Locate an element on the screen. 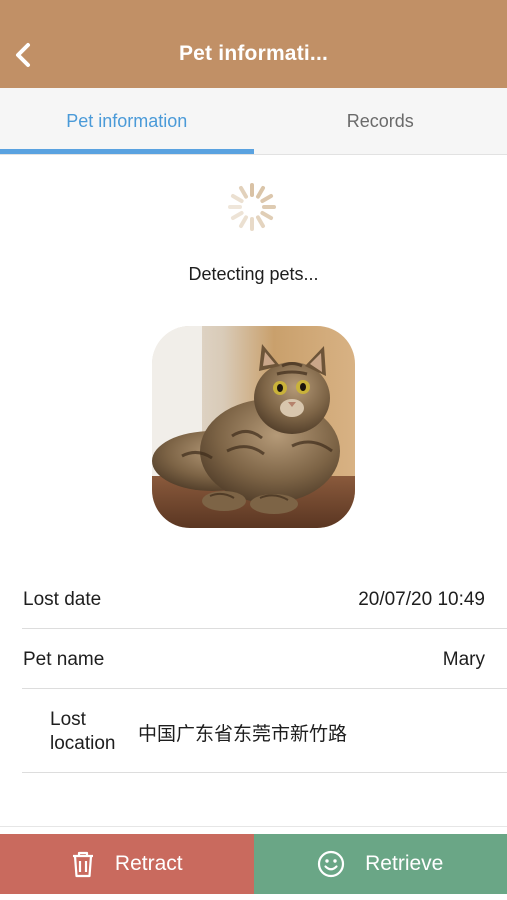 The width and height of the screenshot is (507, 900). retract-button: Retract is located at coordinates (127, 864).